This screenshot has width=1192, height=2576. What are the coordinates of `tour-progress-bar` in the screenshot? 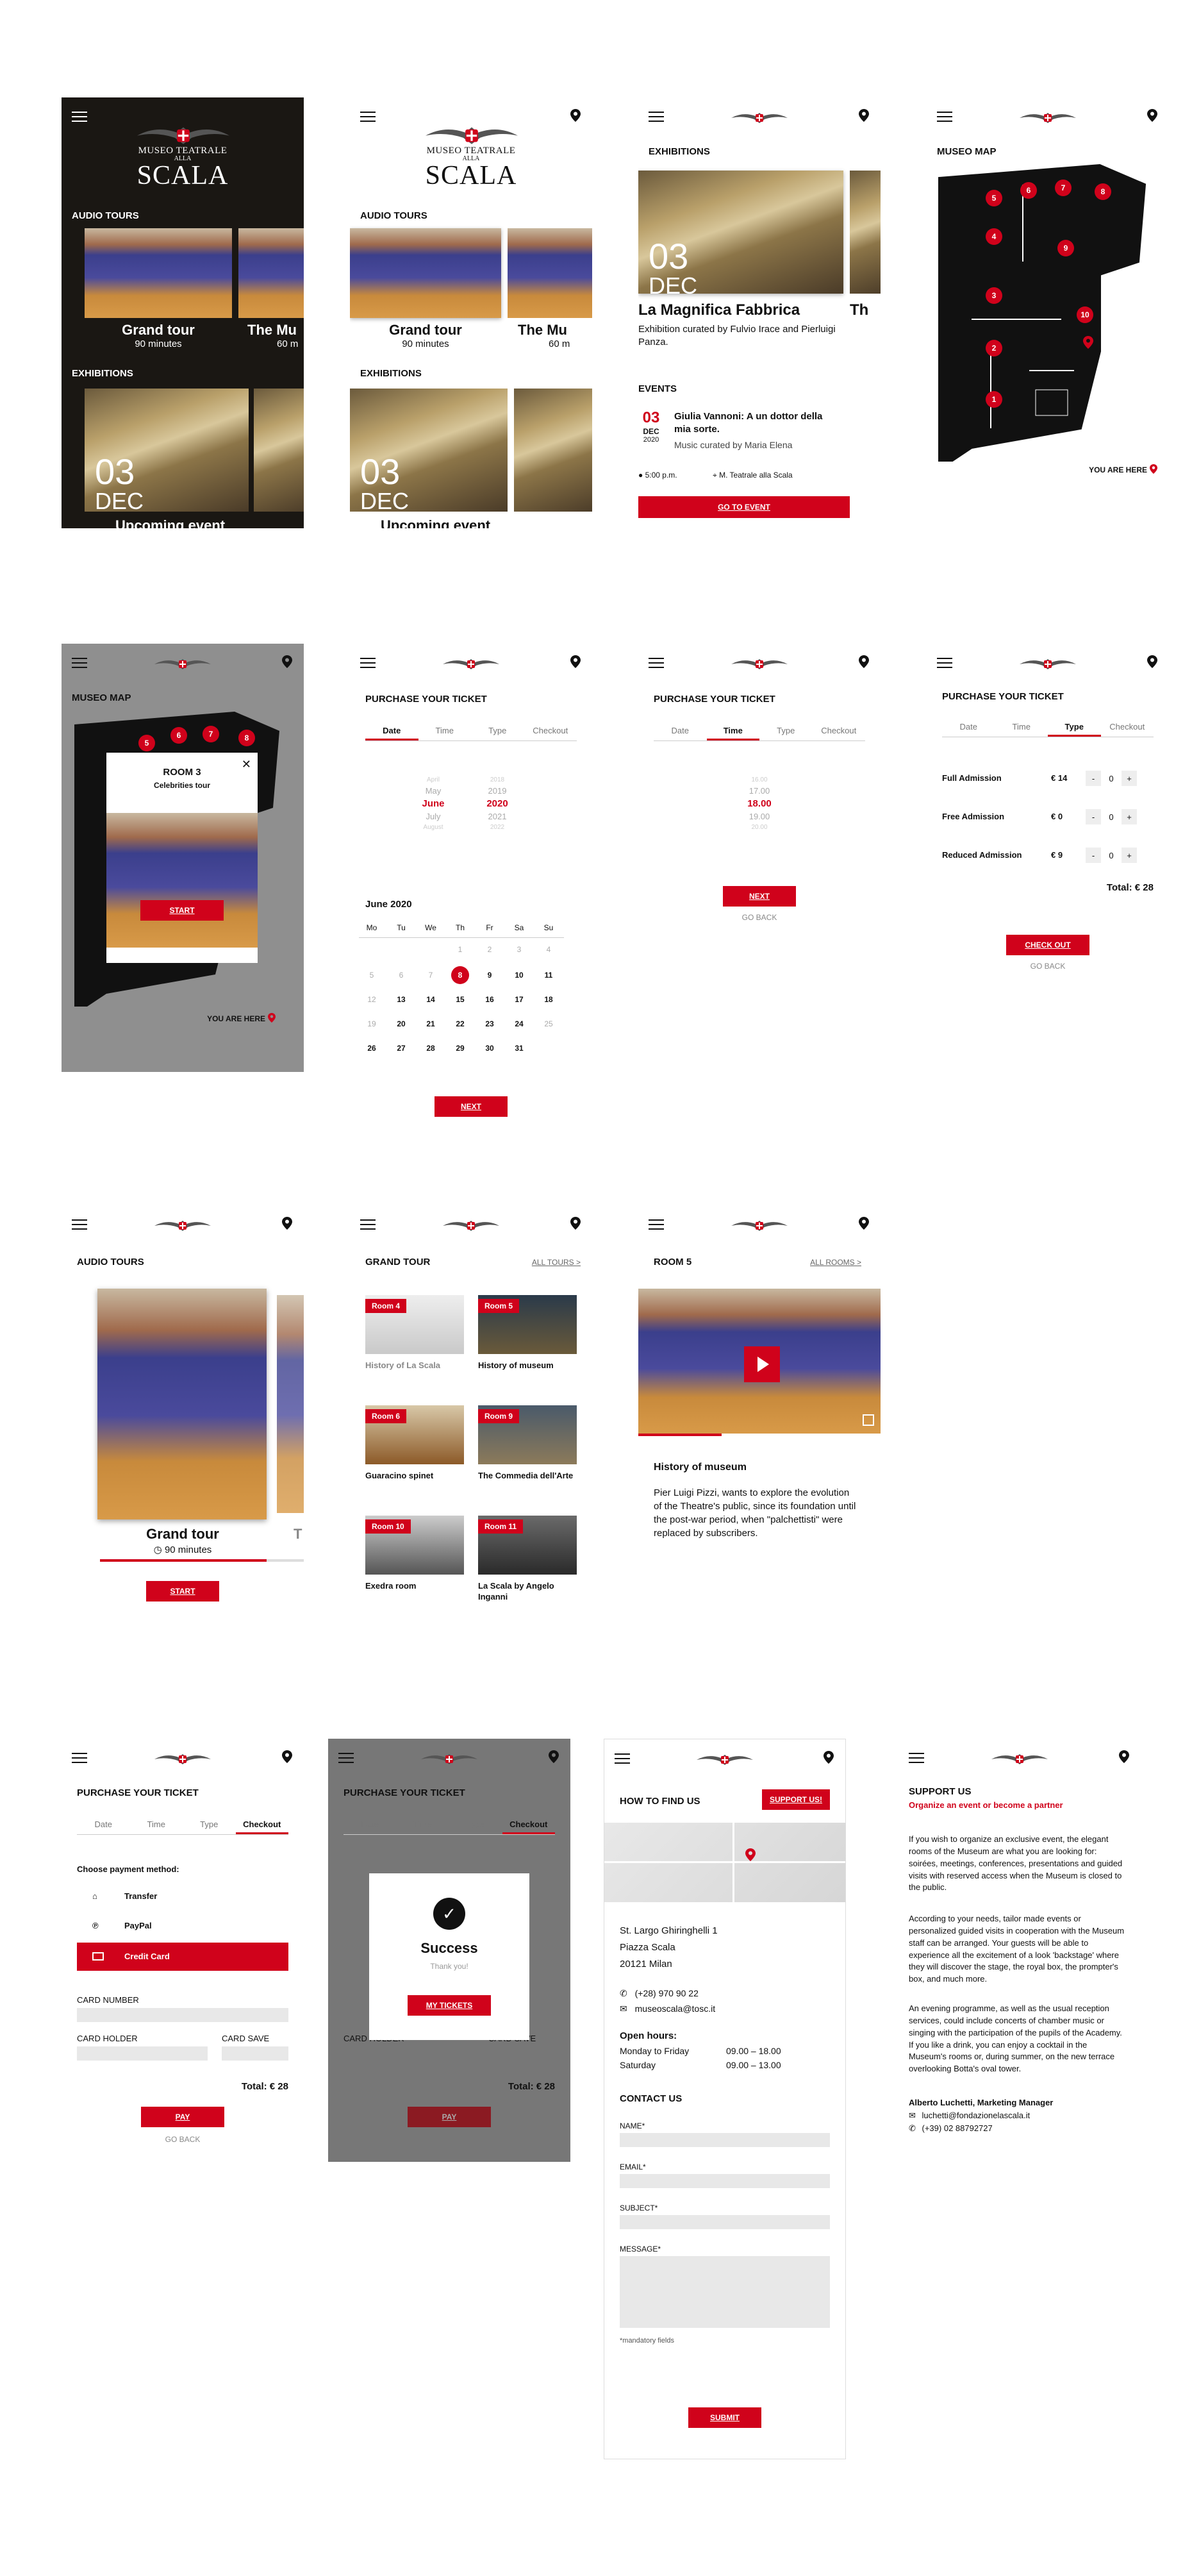 It's located at (184, 1560).